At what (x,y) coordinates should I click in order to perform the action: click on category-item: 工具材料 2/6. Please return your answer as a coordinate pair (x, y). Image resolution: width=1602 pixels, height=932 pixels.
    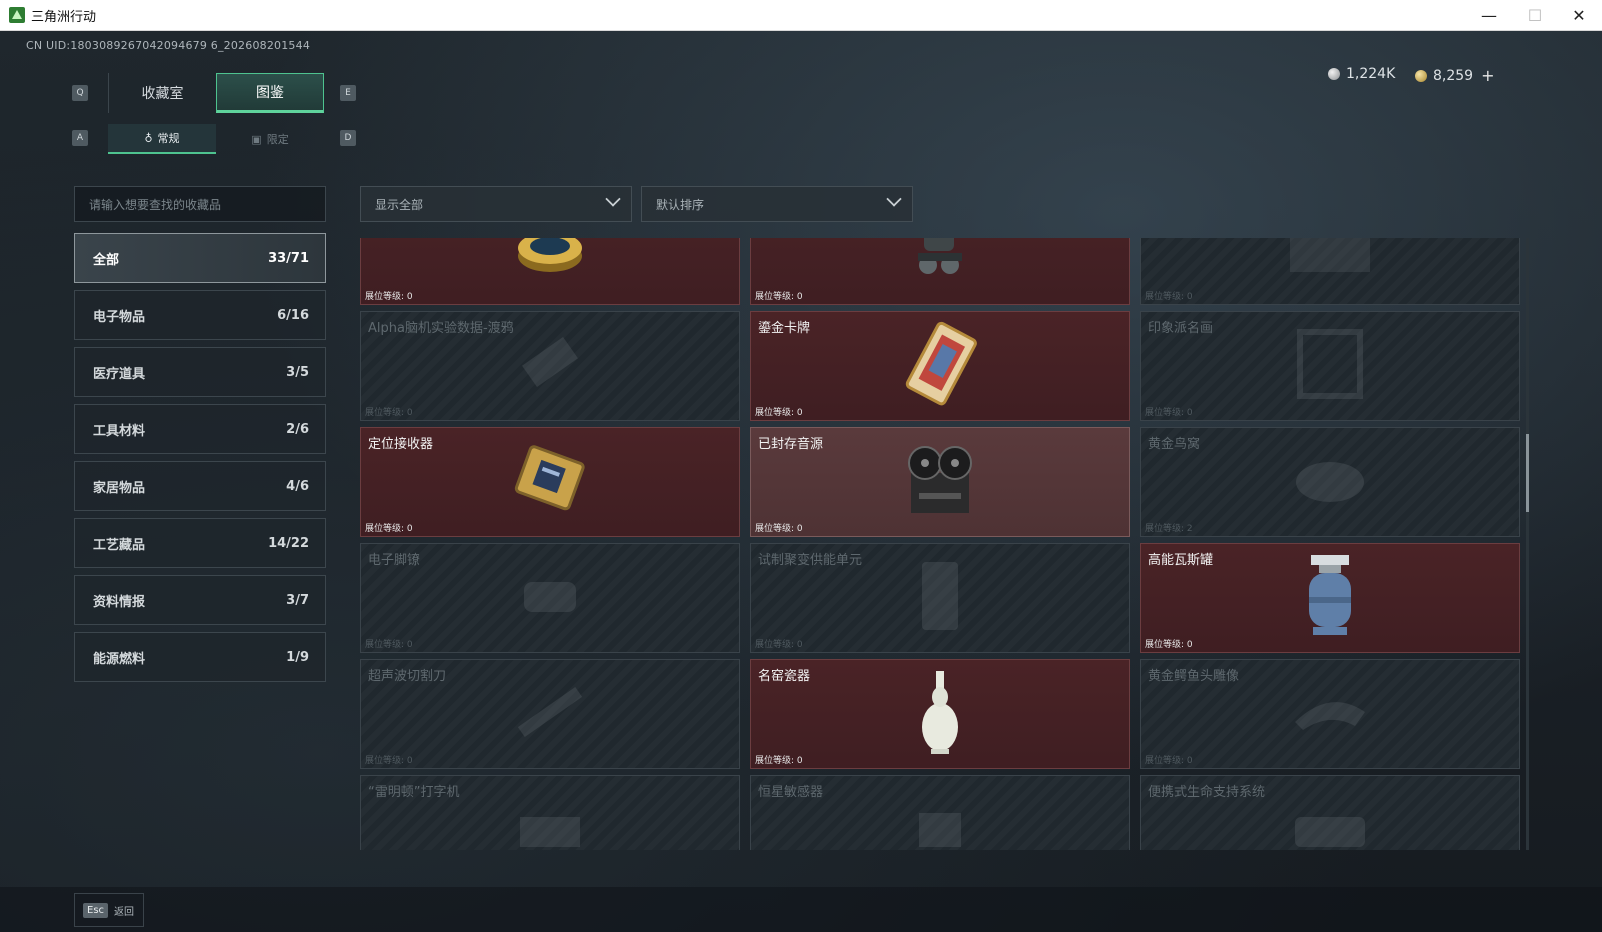
    Looking at the image, I should click on (200, 429).